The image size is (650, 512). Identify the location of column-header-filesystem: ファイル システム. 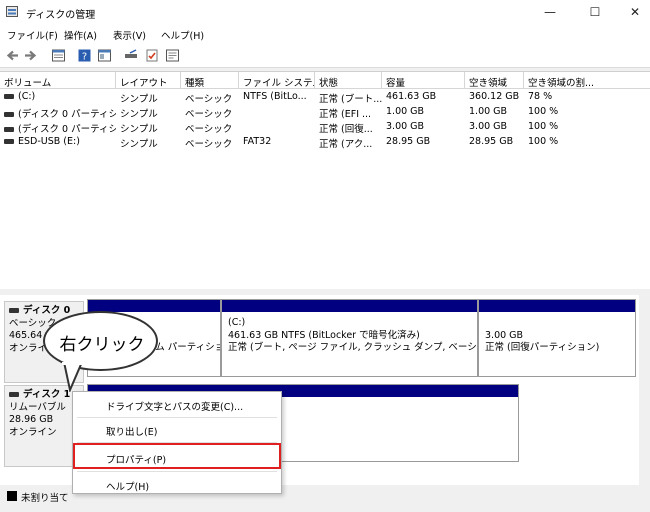
(277, 80).